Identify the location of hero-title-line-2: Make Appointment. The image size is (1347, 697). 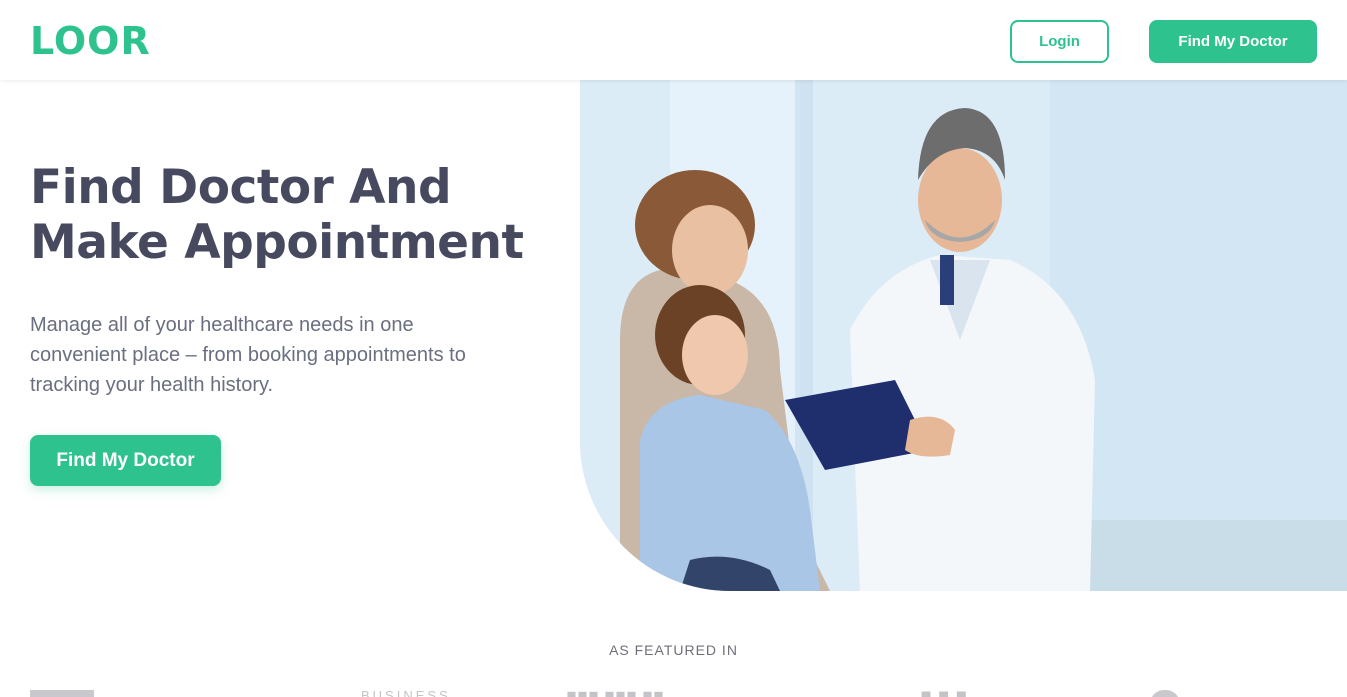
(277, 242).